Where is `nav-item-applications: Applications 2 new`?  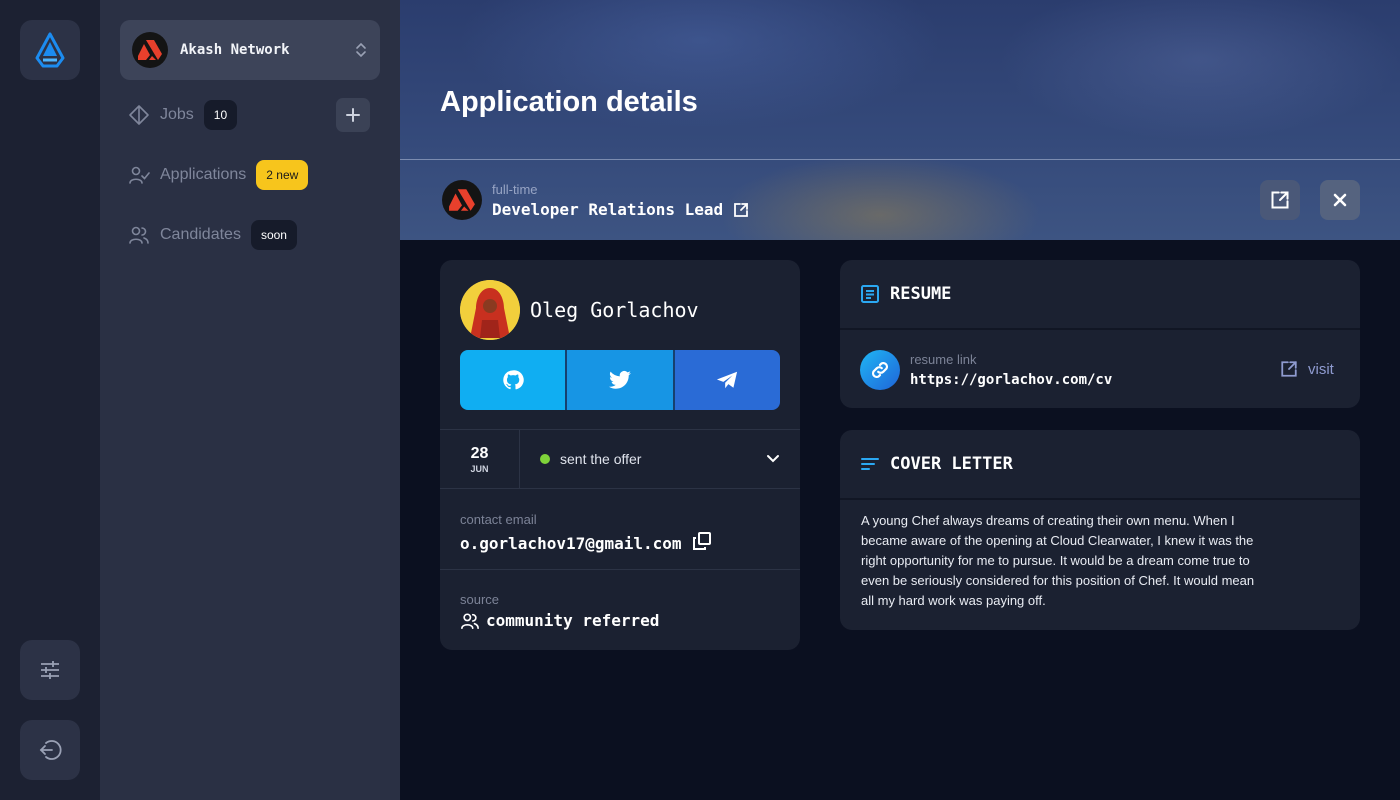
nav-item-applications: Applications 2 new is located at coordinates (218, 175).